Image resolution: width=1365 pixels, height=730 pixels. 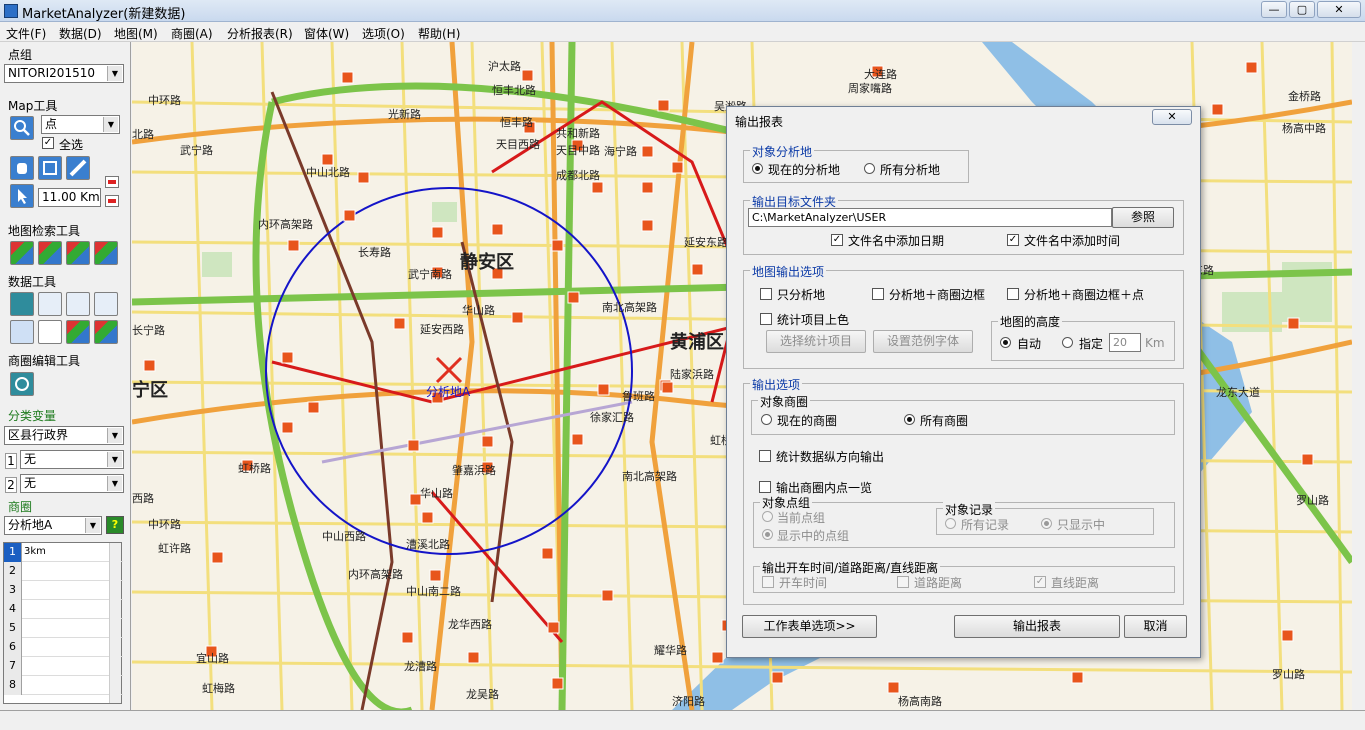 I want to click on grid-row: 5, so click(x=63, y=628).